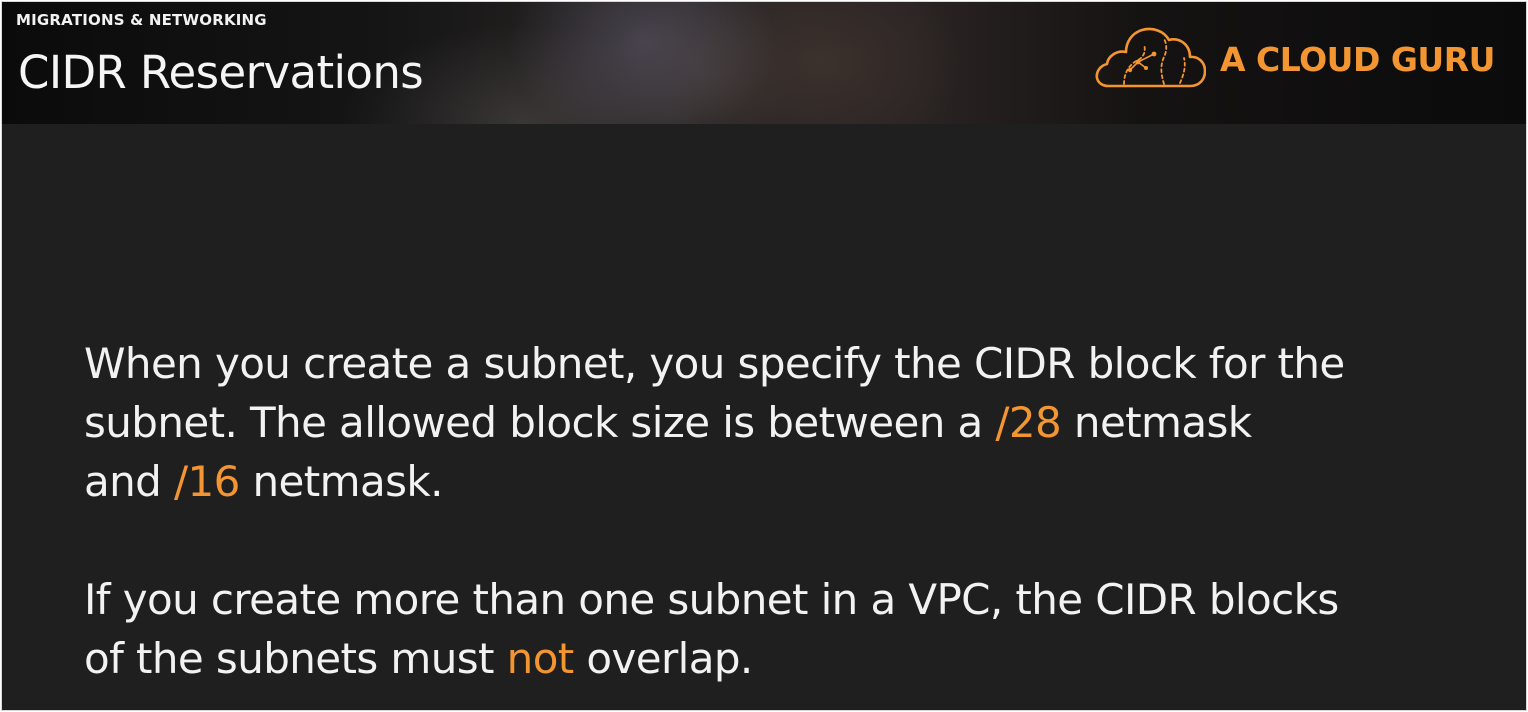 This screenshot has height=712, width=1528. I want to click on cloud-guru-logo-icon, so click(1150, 57).